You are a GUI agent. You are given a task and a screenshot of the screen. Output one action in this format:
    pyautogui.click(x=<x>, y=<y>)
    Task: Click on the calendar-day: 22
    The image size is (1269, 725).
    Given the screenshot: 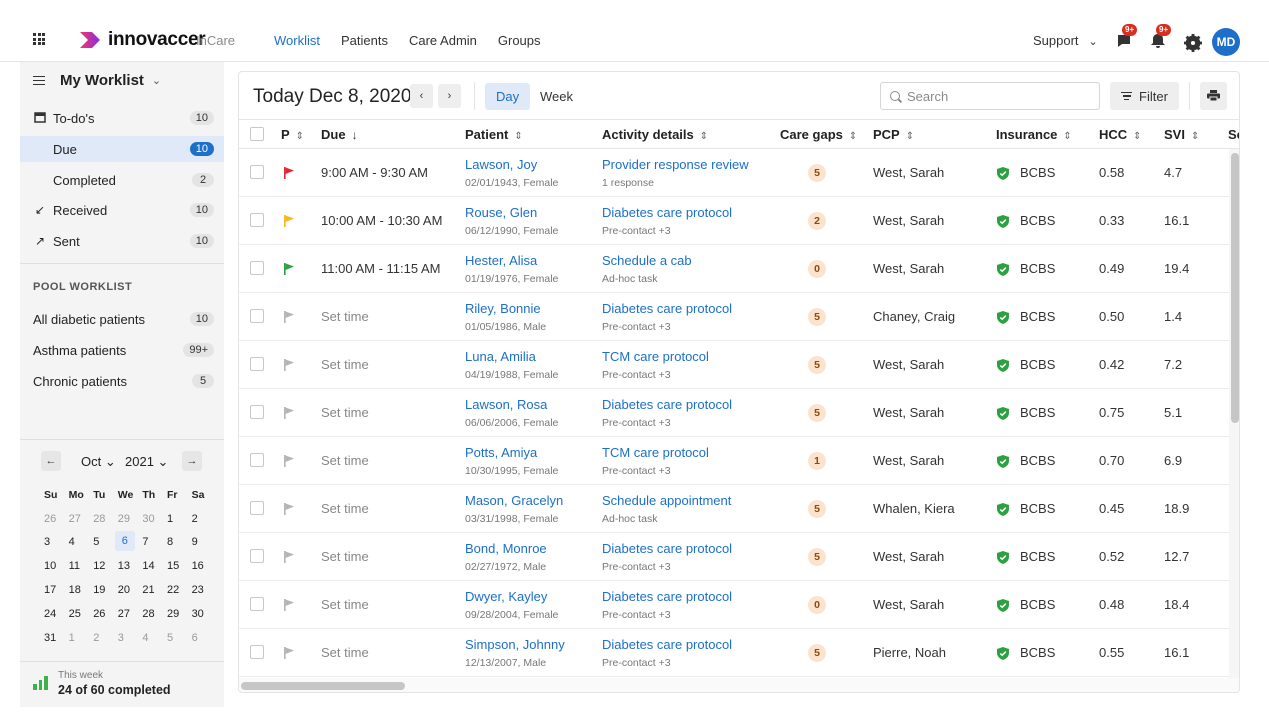 What is the action you would take?
    pyautogui.click(x=176, y=590)
    